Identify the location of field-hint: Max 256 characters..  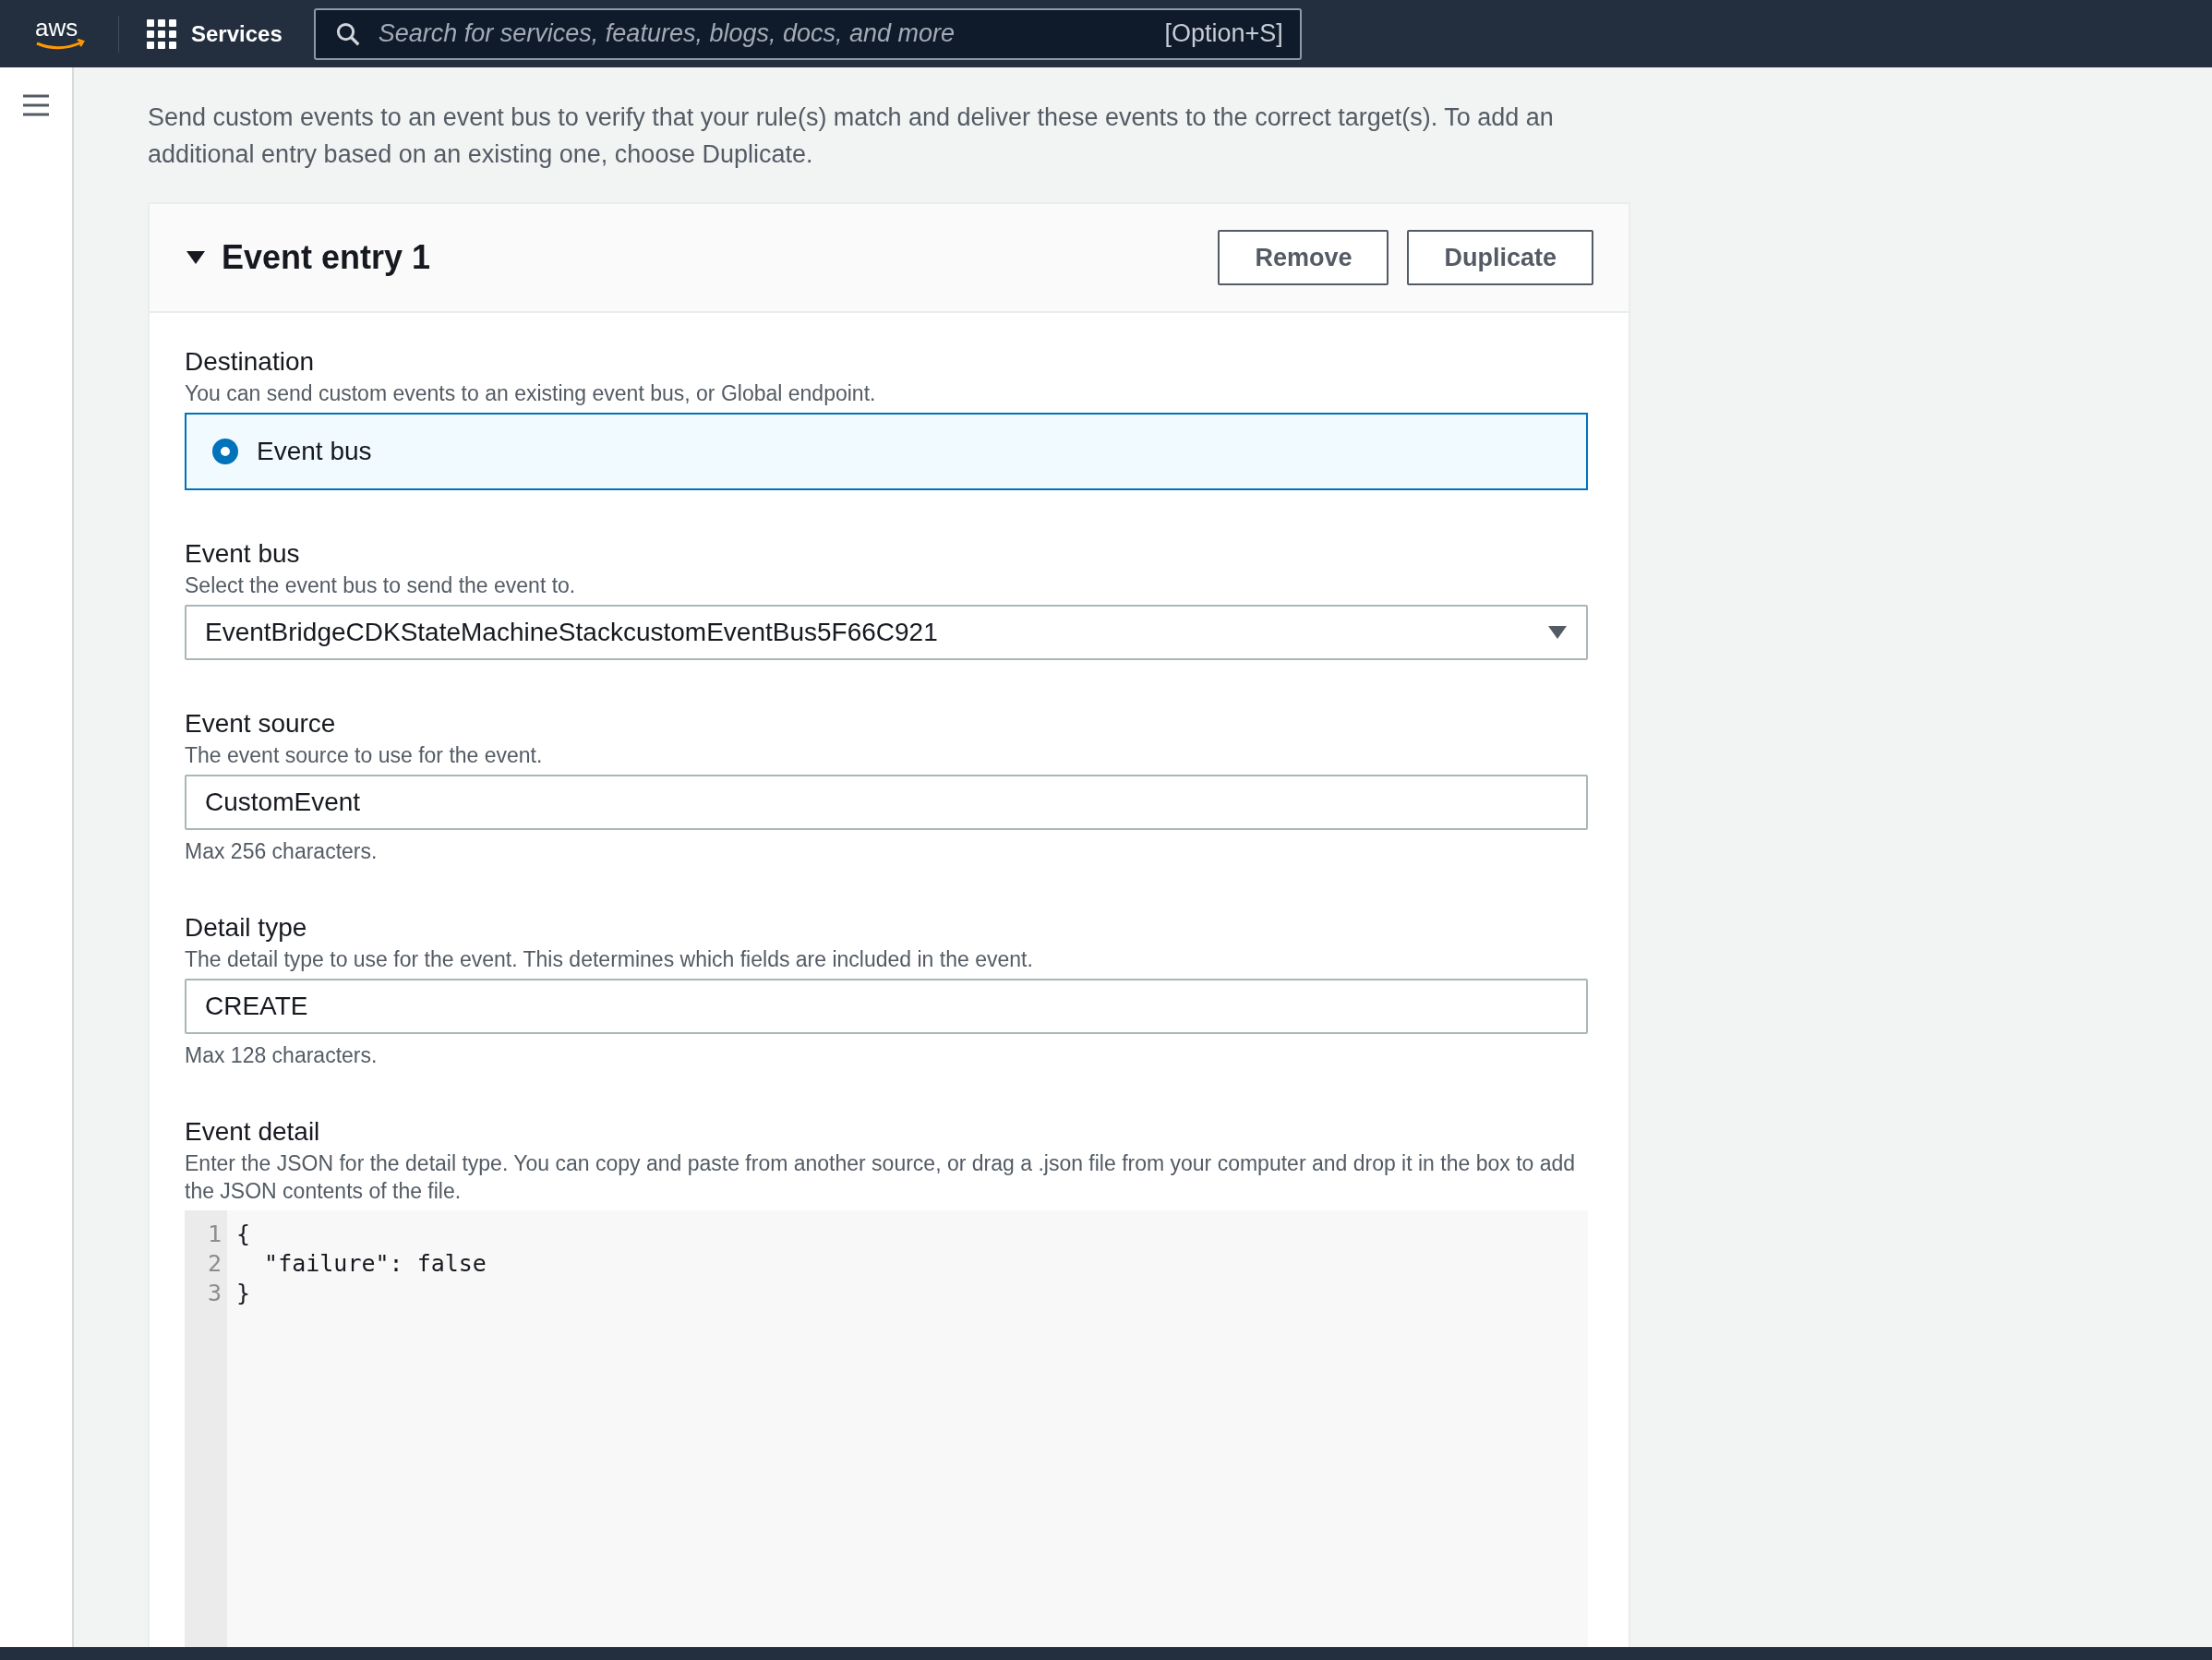
(282, 851).